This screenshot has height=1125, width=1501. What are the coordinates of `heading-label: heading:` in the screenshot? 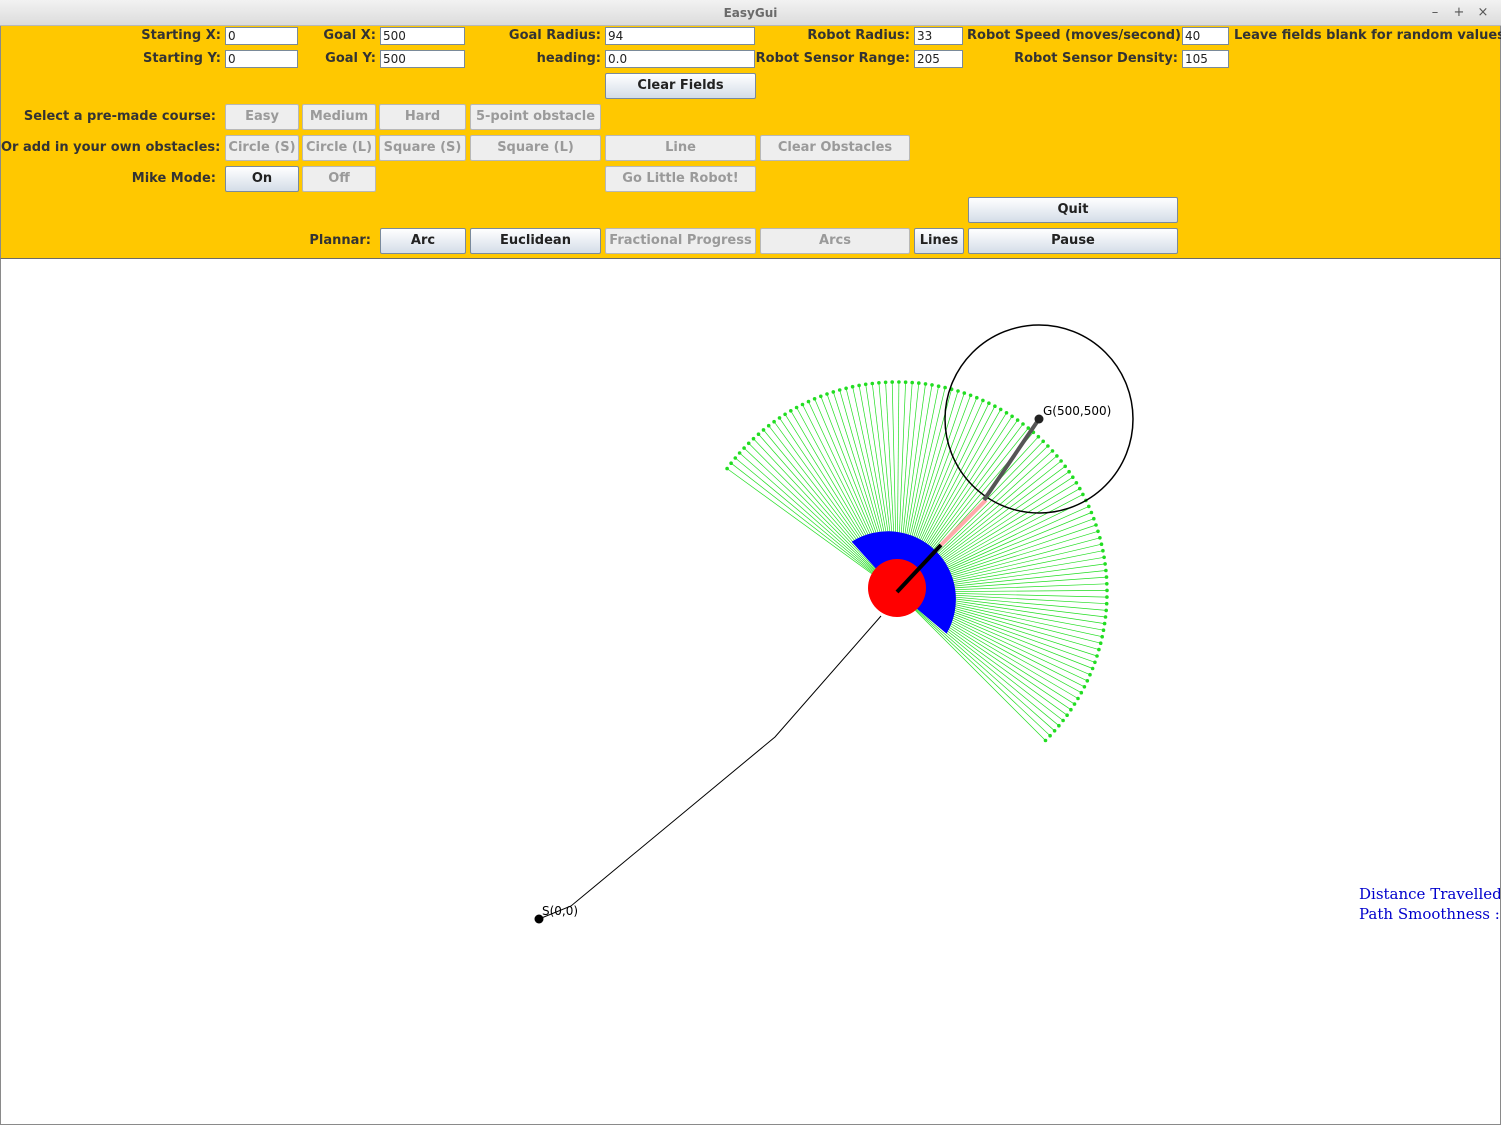 It's located at (568, 58).